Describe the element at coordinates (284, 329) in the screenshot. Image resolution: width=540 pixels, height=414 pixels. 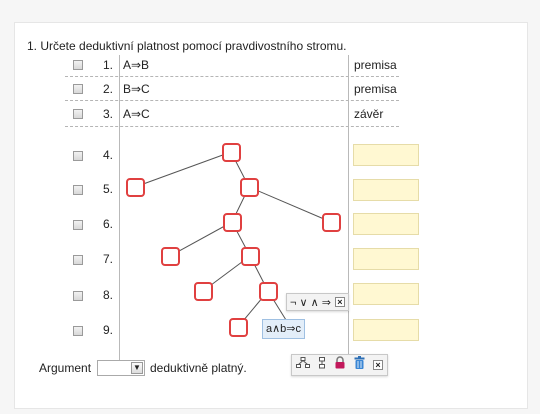
I see `formula-chip: a∧b⇒c` at that location.